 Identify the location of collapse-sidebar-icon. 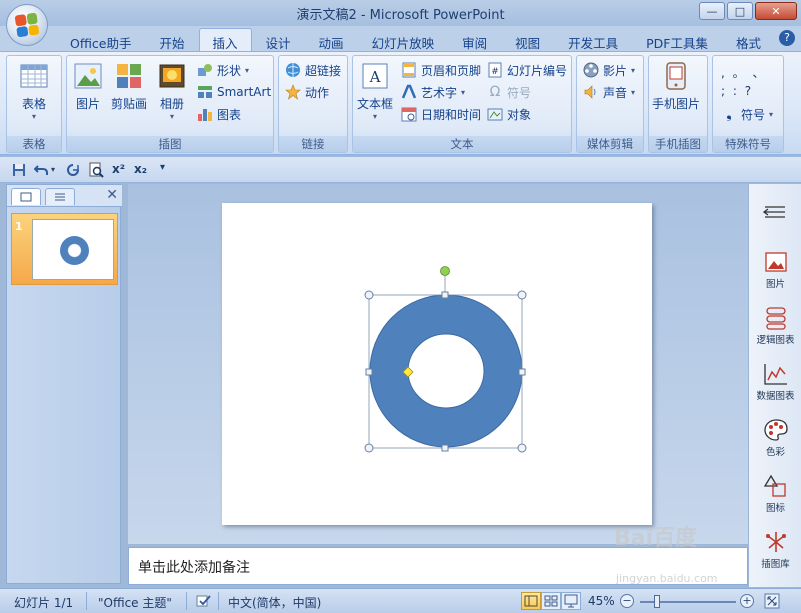
(775, 212).